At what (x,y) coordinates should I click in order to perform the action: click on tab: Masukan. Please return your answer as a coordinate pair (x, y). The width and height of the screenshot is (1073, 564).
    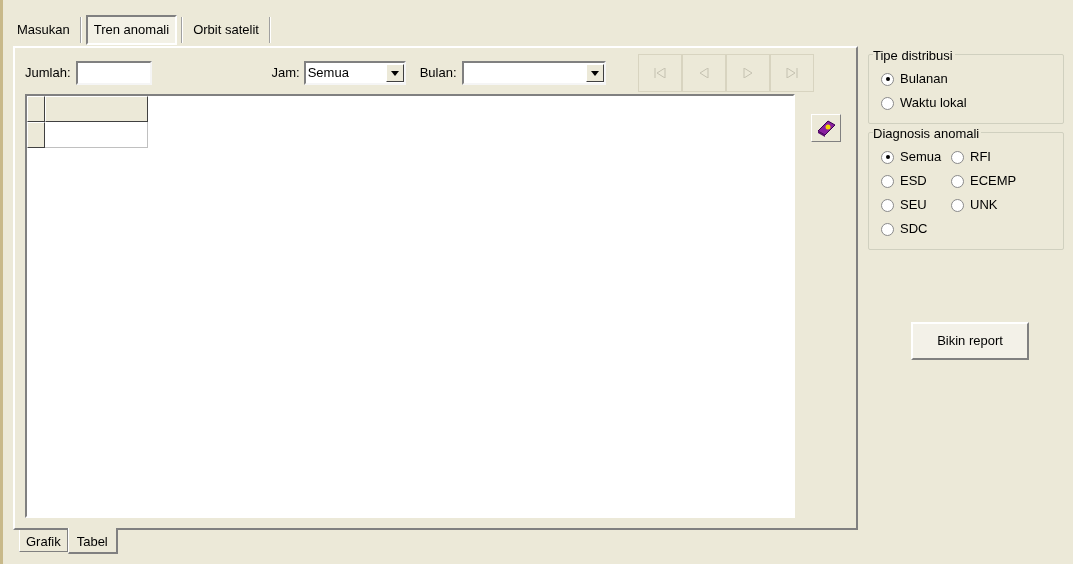
    Looking at the image, I should click on (43, 30).